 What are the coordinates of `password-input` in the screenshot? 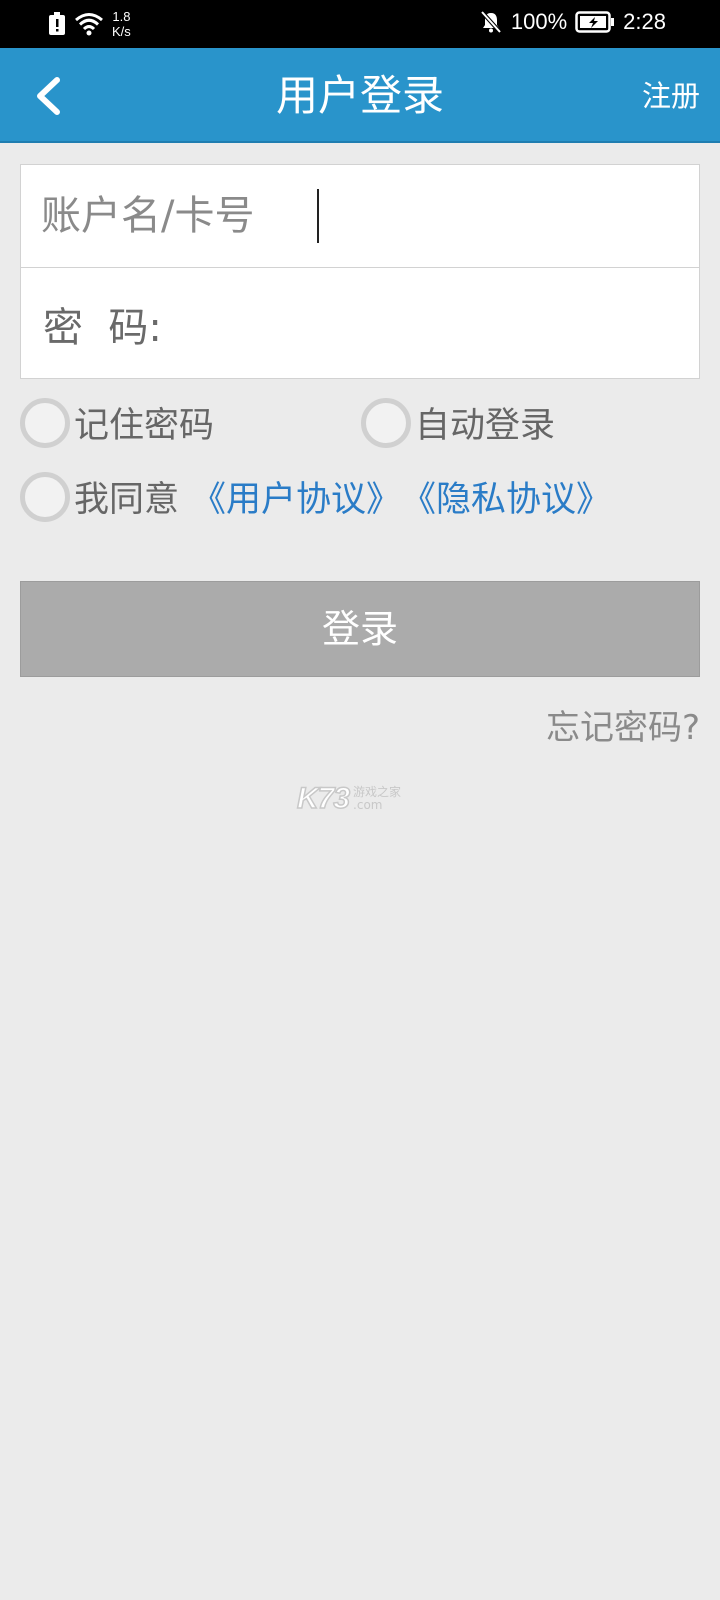 It's located at (422, 323).